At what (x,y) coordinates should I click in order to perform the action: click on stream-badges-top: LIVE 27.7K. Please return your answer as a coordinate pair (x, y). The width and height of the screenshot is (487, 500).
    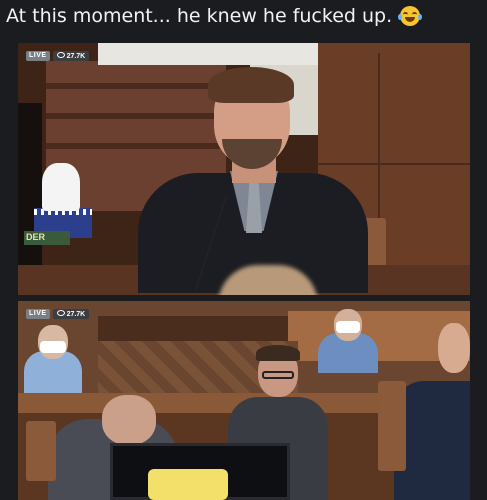
    Looking at the image, I should click on (58, 56).